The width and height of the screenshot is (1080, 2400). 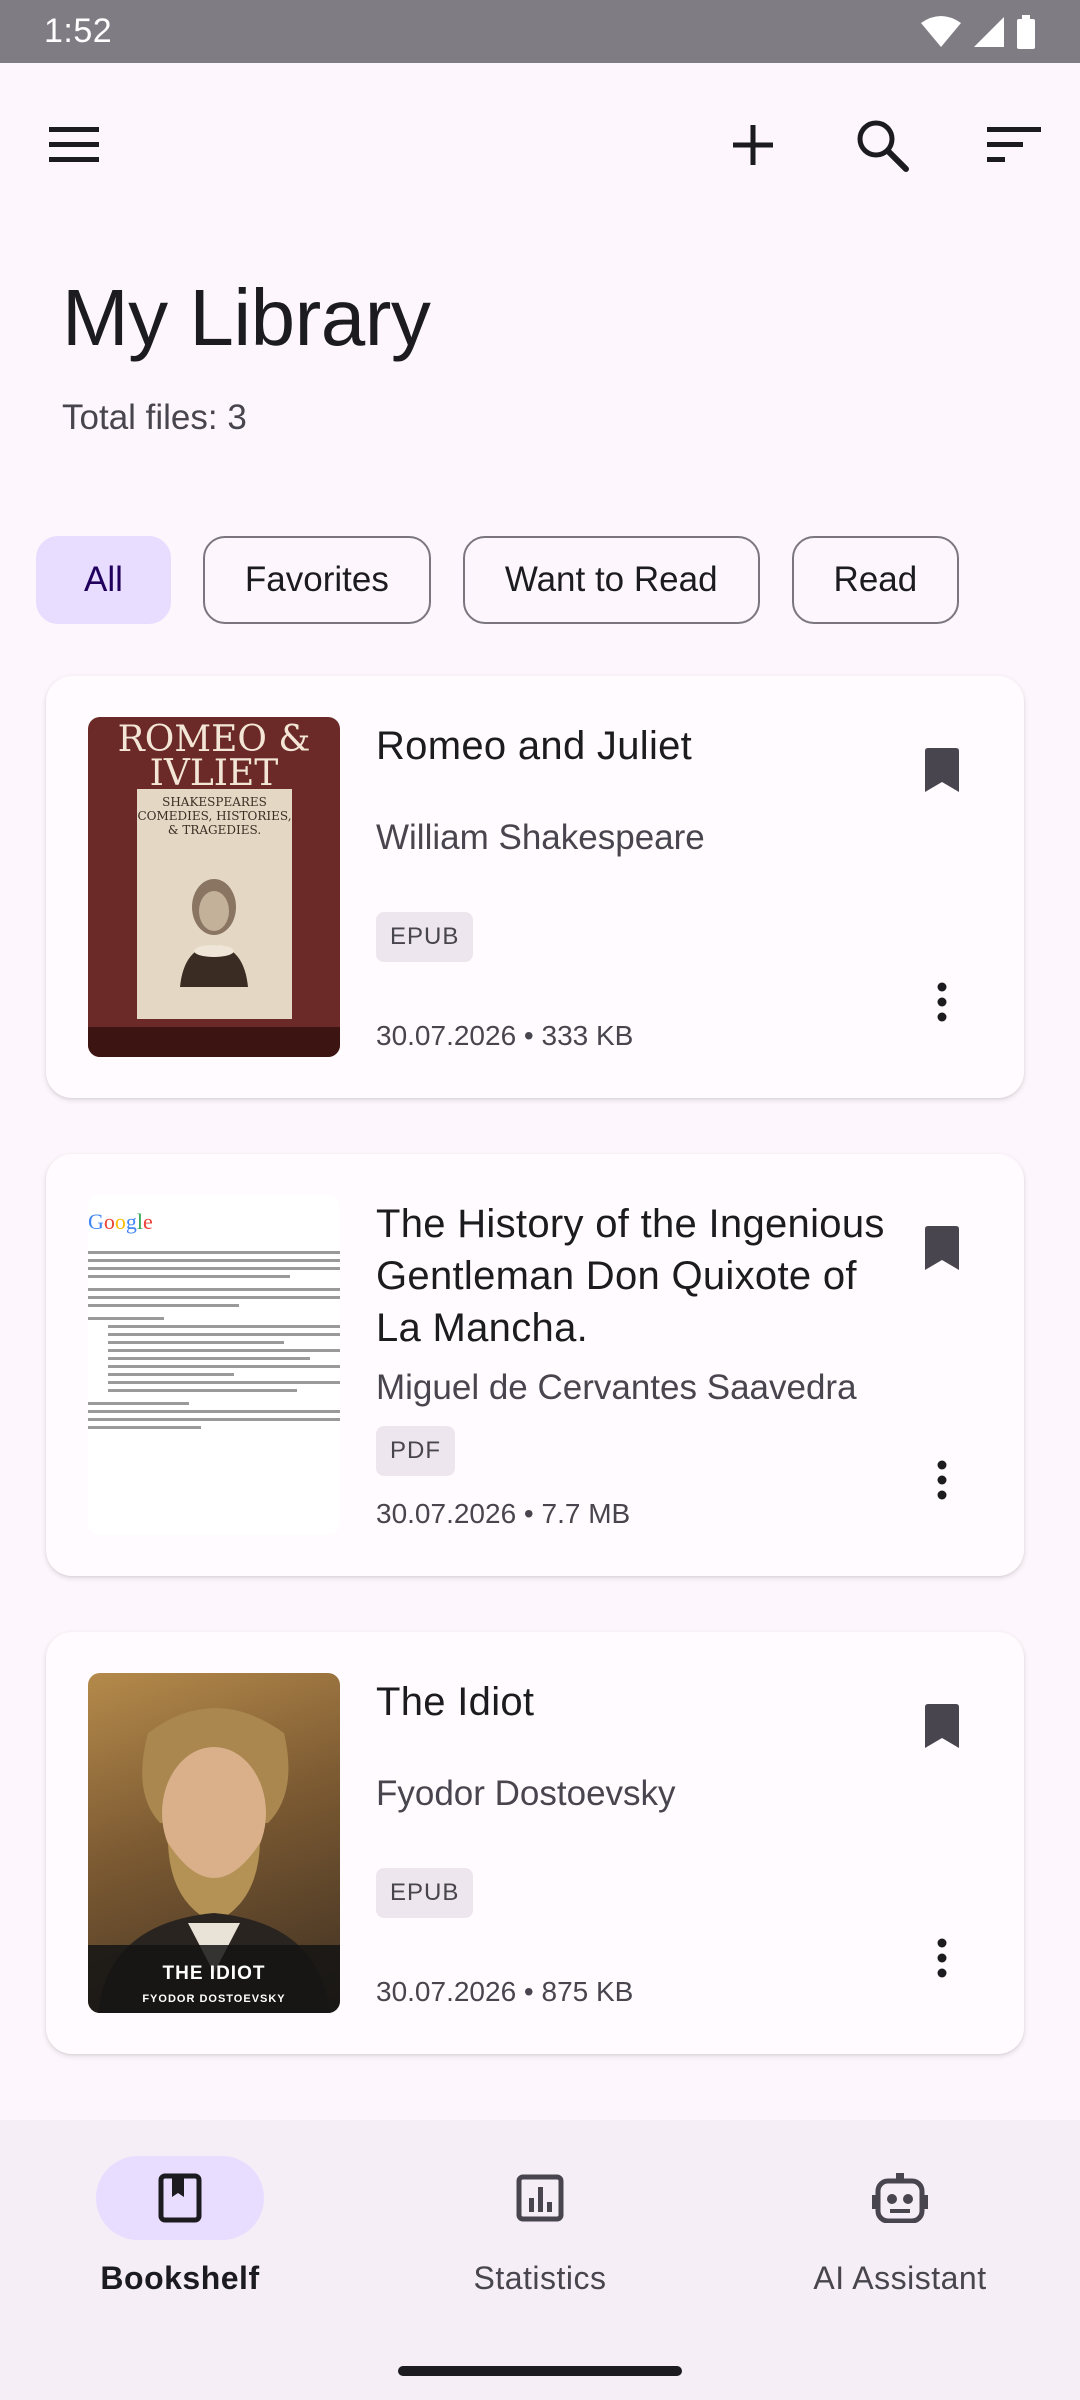 I want to click on menu-icon, so click(x=74, y=144).